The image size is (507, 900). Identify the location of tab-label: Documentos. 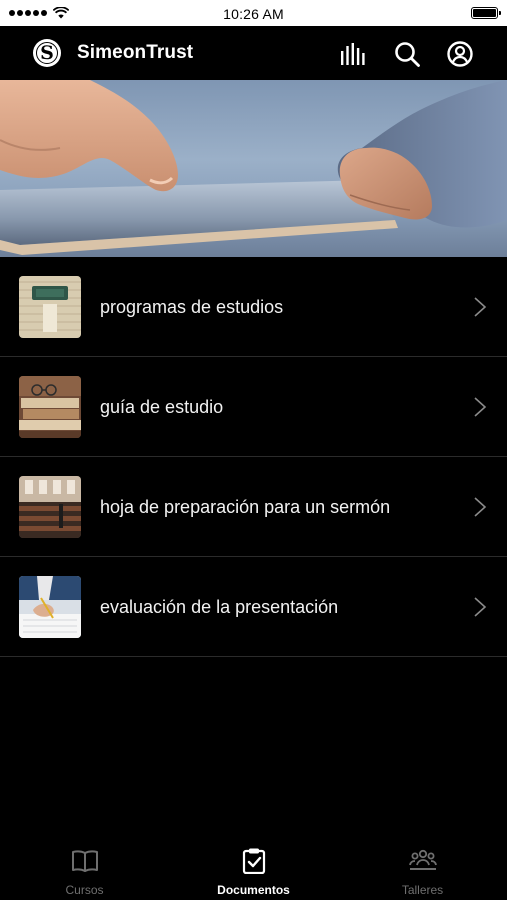
(253, 890).